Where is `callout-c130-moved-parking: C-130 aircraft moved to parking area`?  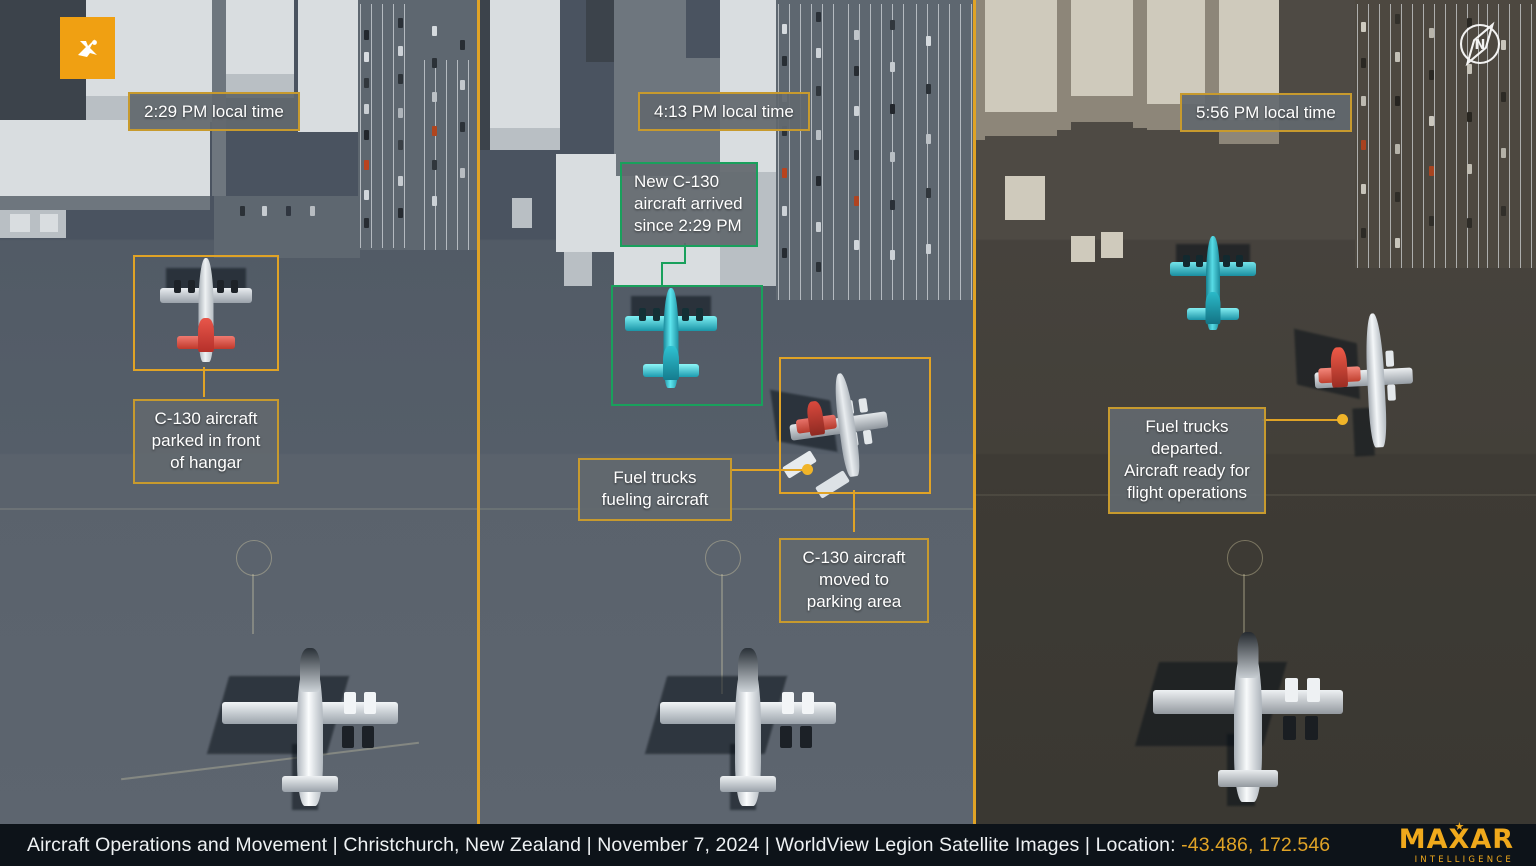
callout-c130-moved-parking: C-130 aircraft moved to parking area is located at coordinates (854, 581).